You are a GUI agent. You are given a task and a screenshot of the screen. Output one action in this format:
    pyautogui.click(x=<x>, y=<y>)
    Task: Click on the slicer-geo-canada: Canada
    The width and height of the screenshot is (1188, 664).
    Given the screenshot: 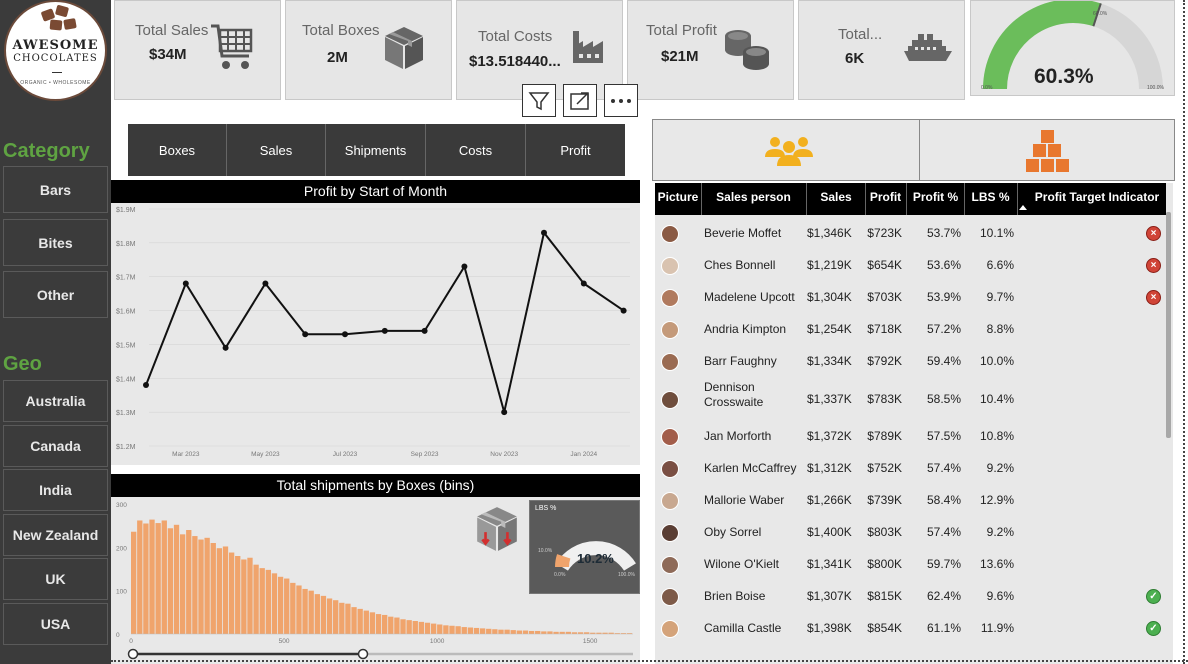 What is the action you would take?
    pyautogui.click(x=55, y=446)
    